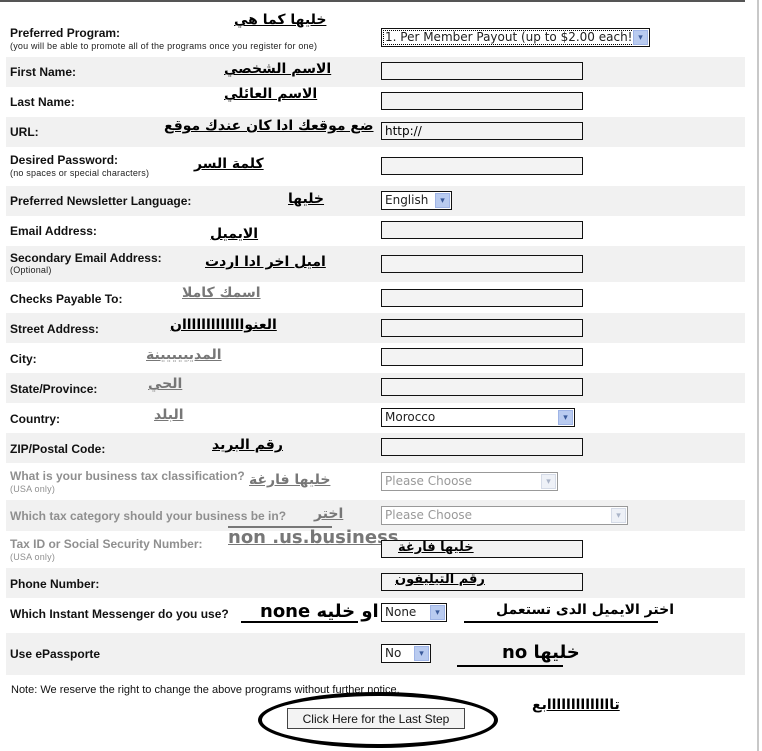 This screenshot has width=762, height=751. Describe the element at coordinates (23, 359) in the screenshot. I see `label-city: City:` at that location.